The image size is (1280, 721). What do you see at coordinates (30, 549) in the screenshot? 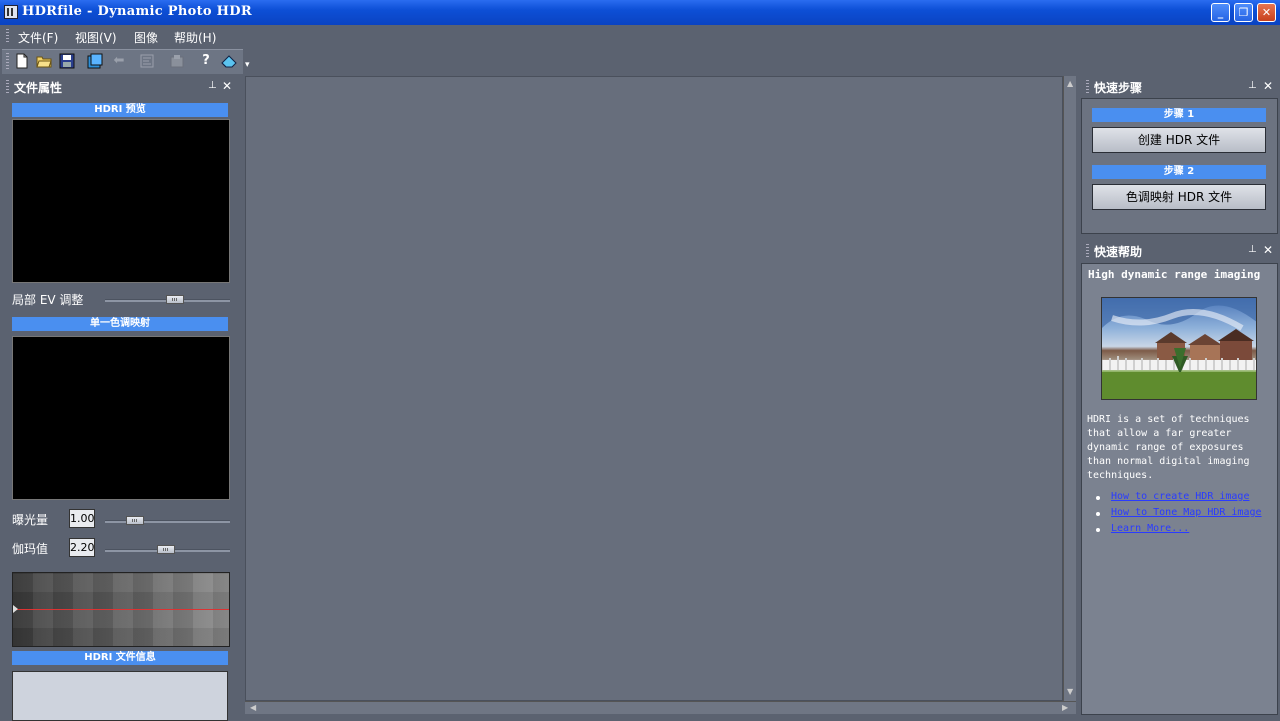
I see `gamma-label: 伽玛值` at bounding box center [30, 549].